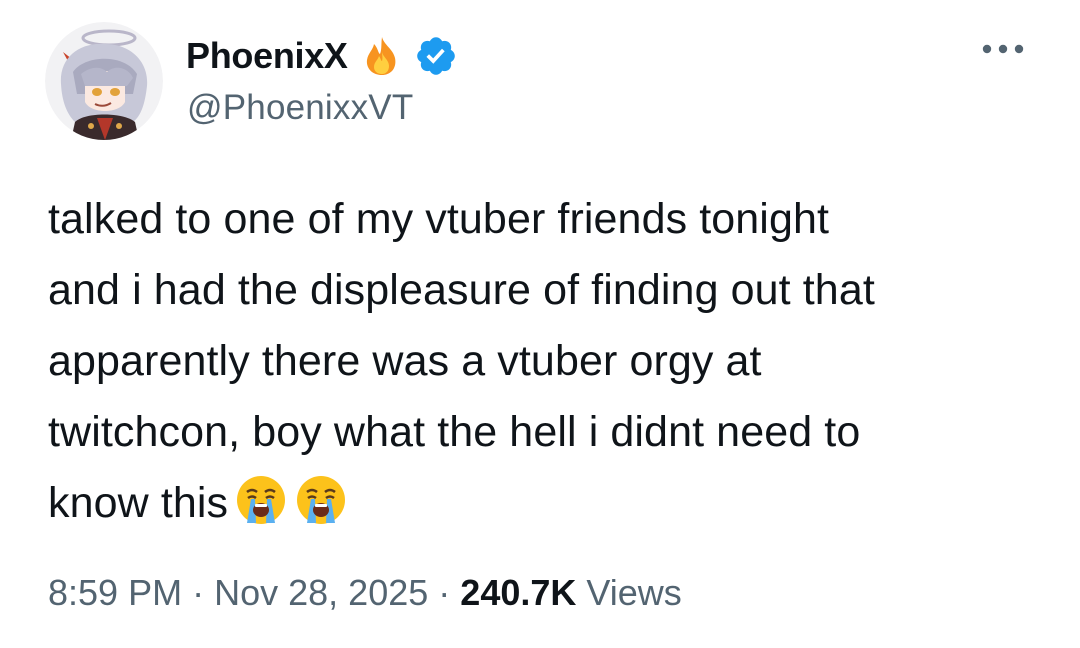 The image size is (1080, 648). What do you see at coordinates (321, 592) in the screenshot?
I see `tweet-date: Nov 28, 2025` at bounding box center [321, 592].